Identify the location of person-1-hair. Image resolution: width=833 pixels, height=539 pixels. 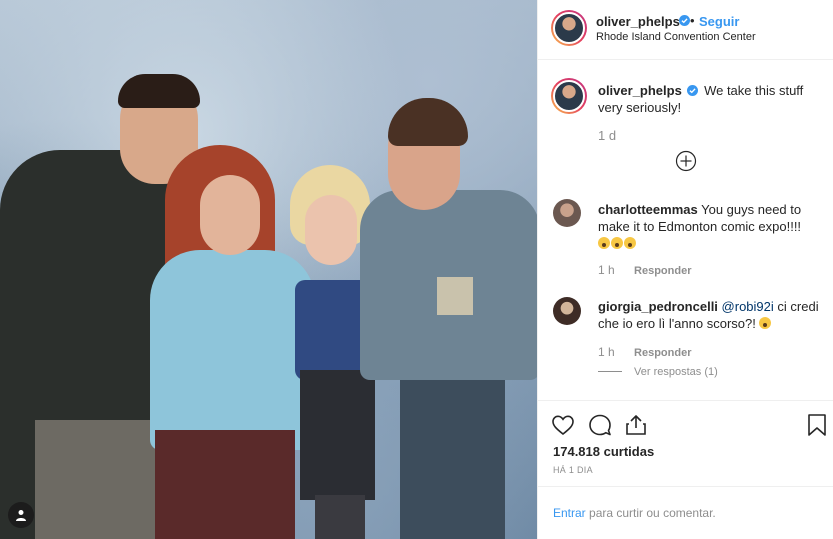
(159, 91).